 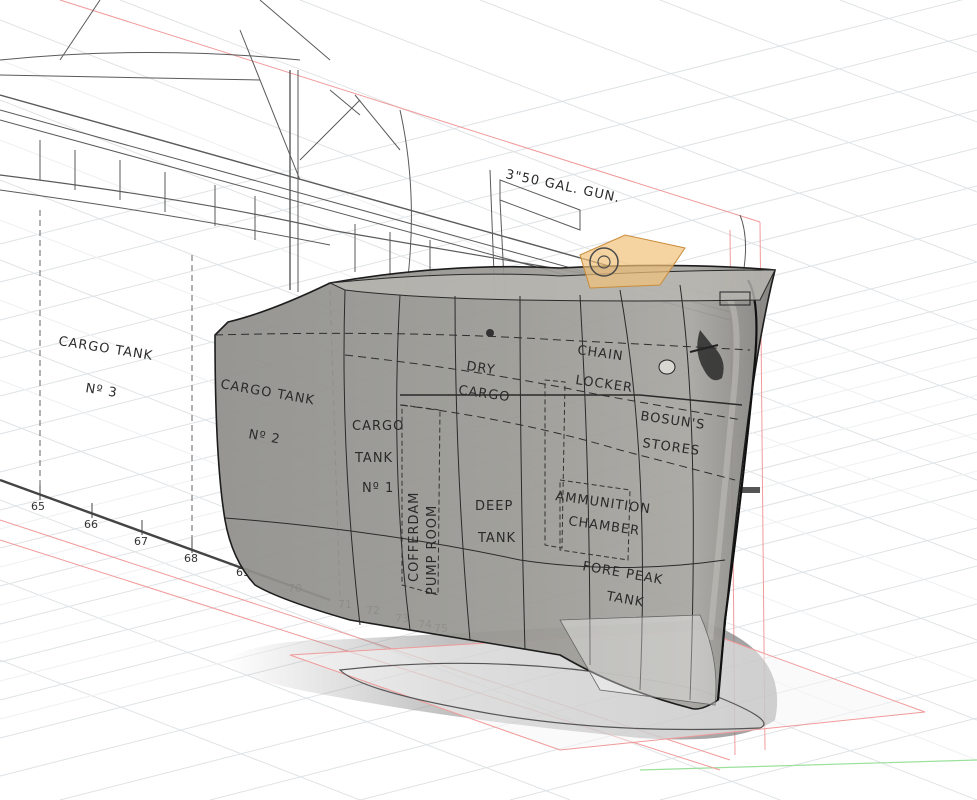 What do you see at coordinates (496, 538) in the screenshot?
I see `deep-tank-label-2: TANK` at bounding box center [496, 538].